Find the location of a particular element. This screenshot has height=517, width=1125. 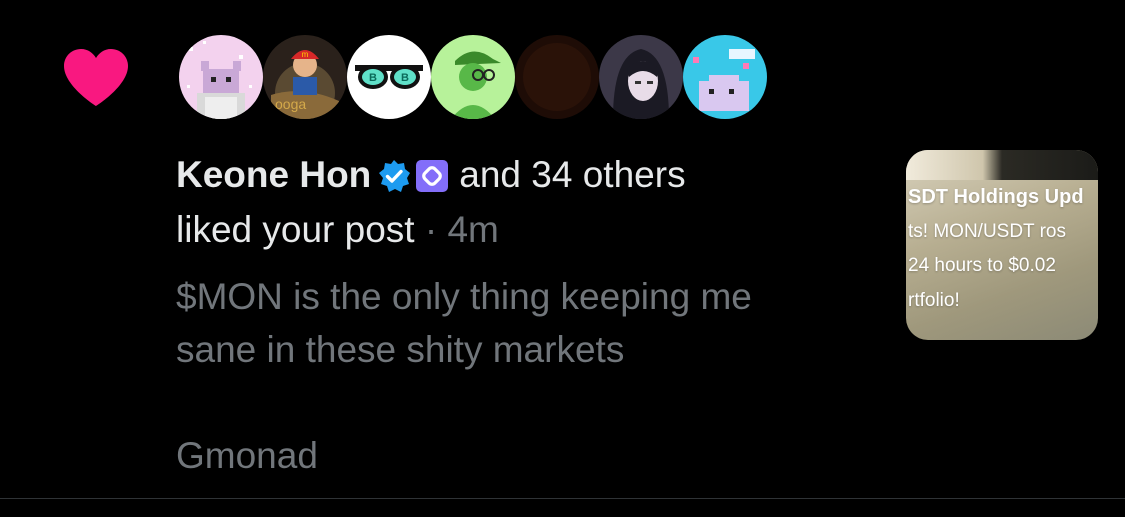

media-text-line: 24 hours to $0.02 is located at coordinates (982, 265).